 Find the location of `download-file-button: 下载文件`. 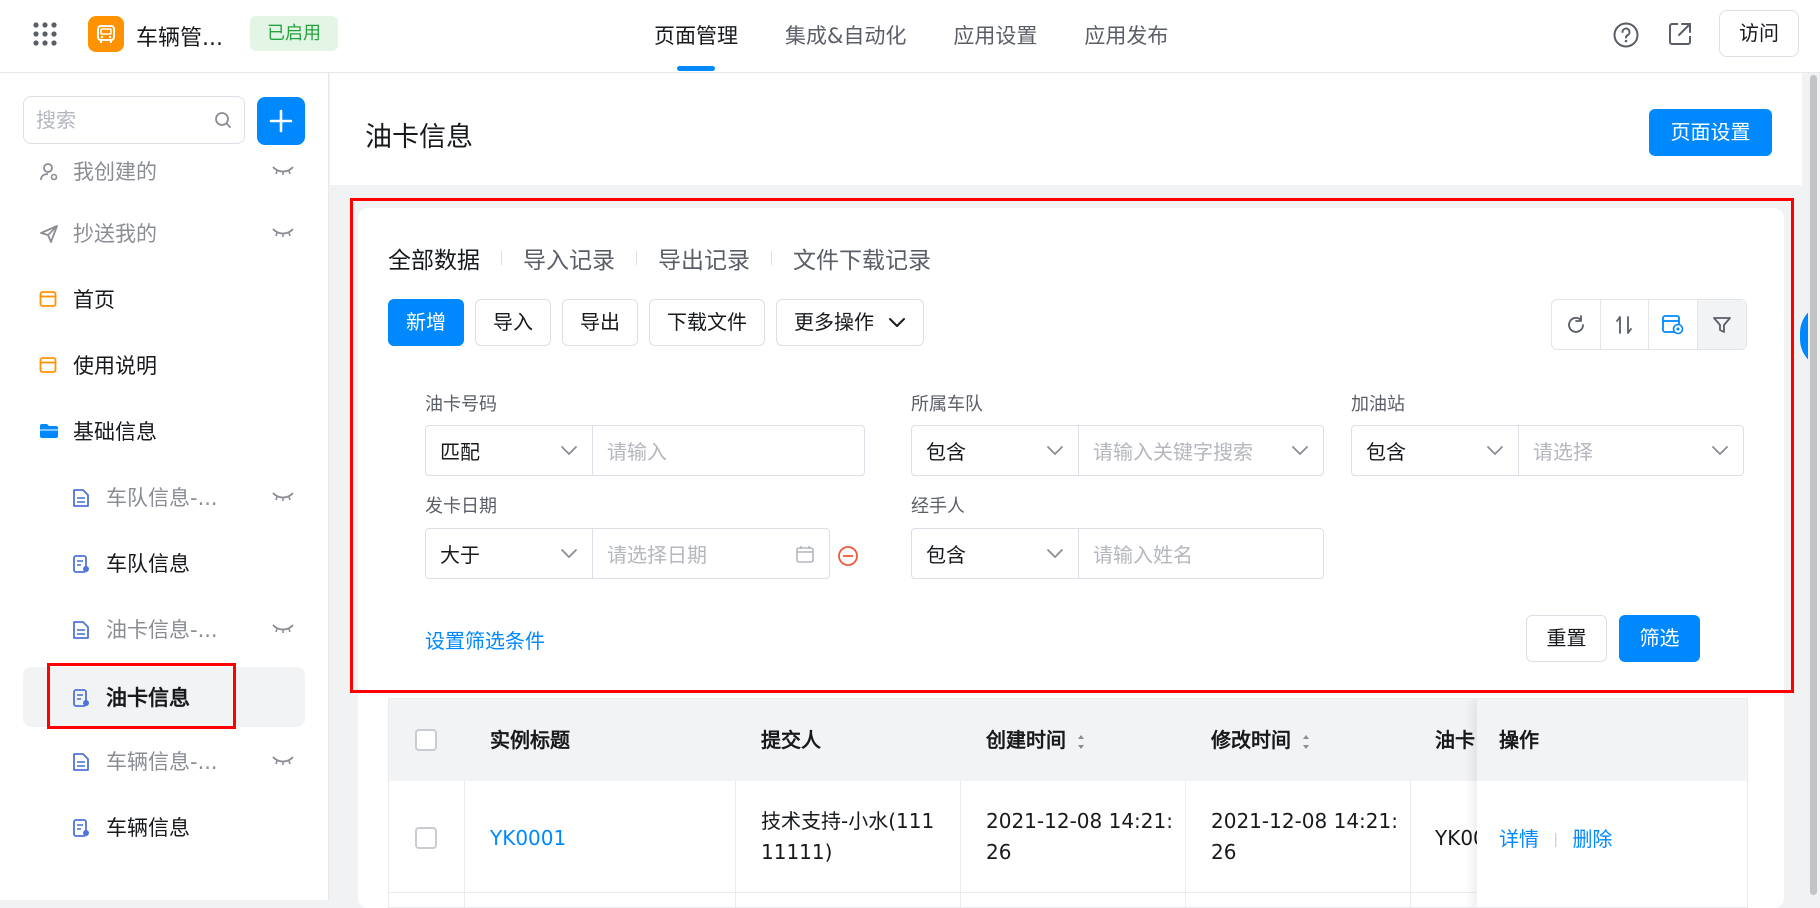

download-file-button: 下载文件 is located at coordinates (707, 322).